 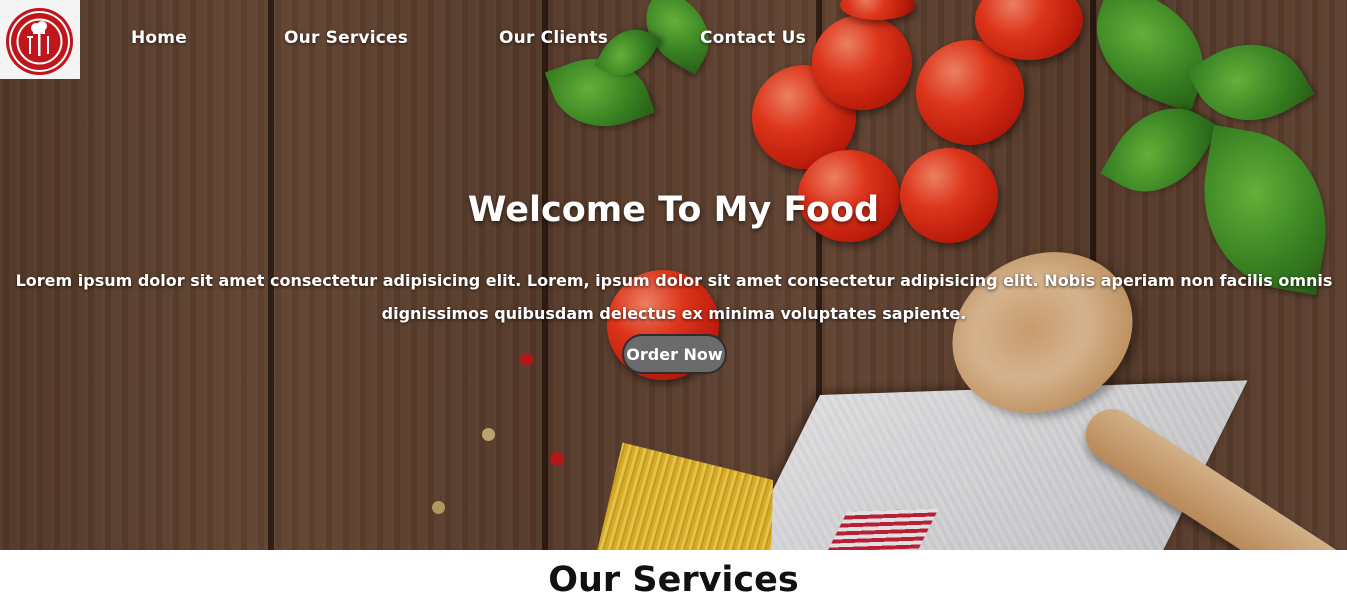 What do you see at coordinates (346, 38) in the screenshot?
I see `nav-our-services-link: Our Services` at bounding box center [346, 38].